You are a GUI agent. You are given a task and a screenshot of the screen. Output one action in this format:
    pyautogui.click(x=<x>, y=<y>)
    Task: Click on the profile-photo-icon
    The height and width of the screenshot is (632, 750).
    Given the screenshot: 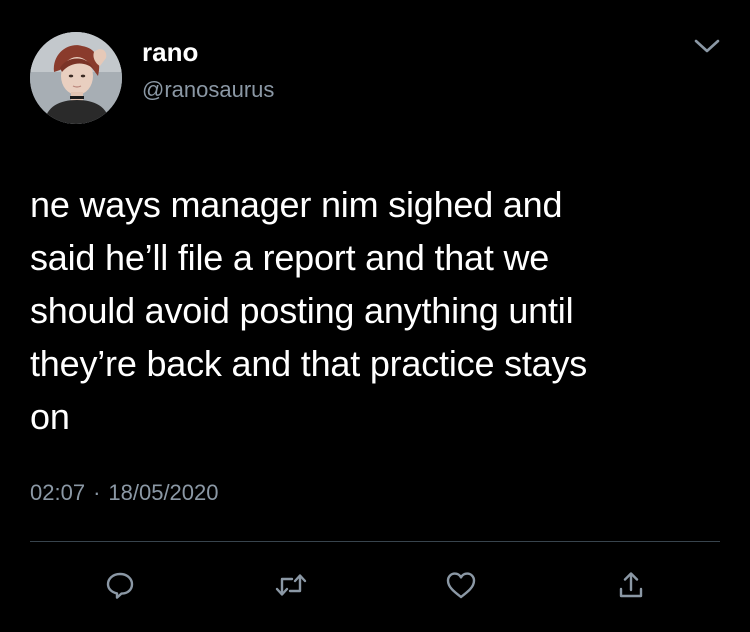 What is the action you would take?
    pyautogui.click(x=76, y=78)
    